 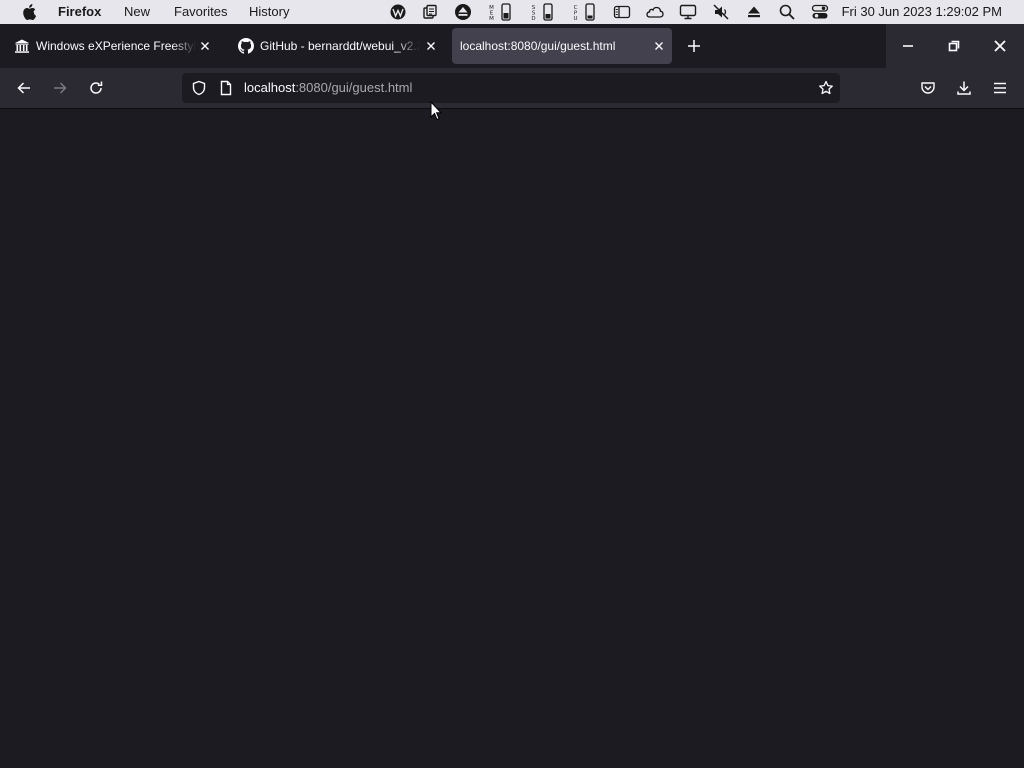 What do you see at coordinates (29, 12) in the screenshot?
I see `apple-icon` at bounding box center [29, 12].